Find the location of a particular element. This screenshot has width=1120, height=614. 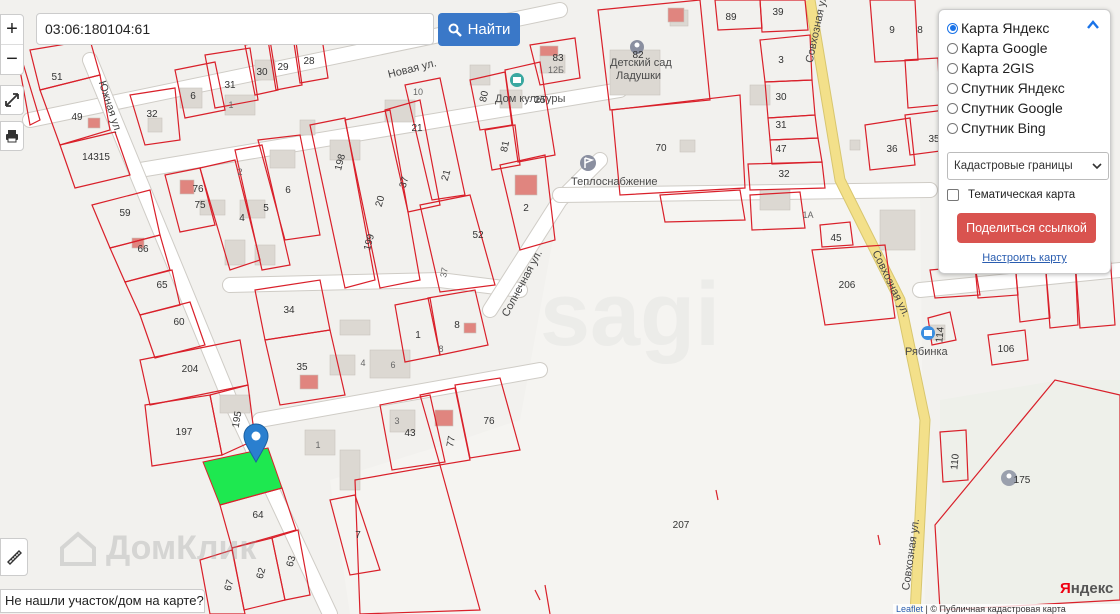

svg-text: 89 is located at coordinates (731, 17).